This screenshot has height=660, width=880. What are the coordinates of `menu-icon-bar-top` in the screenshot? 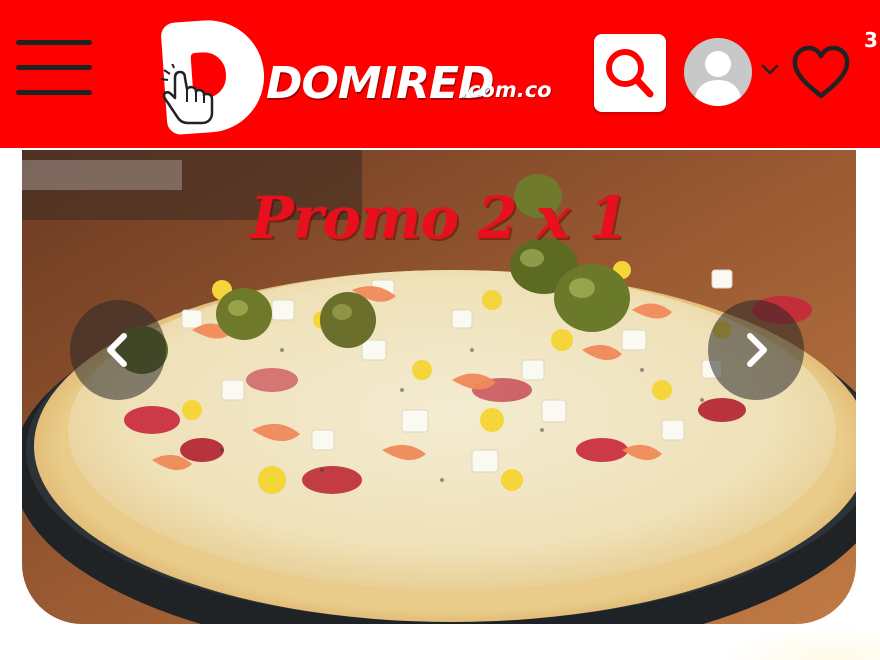 It's located at (54, 42).